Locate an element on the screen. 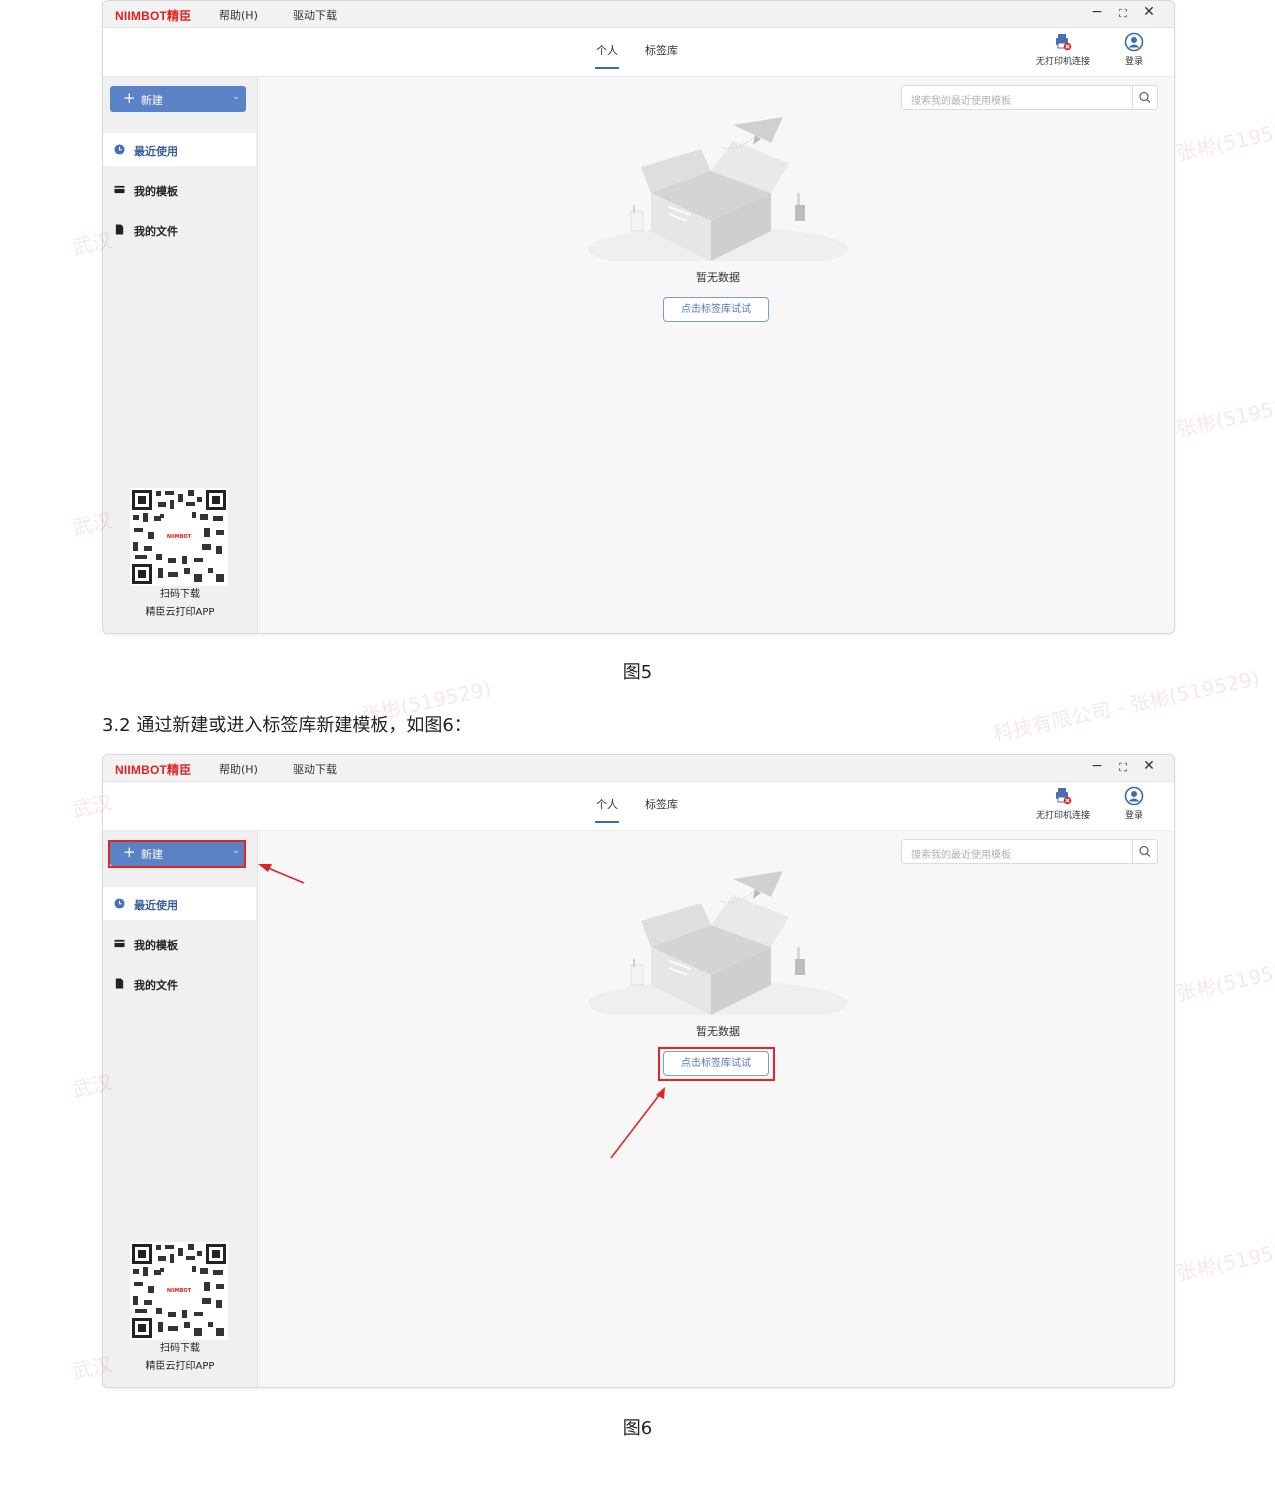 Image resolution: width=1275 pixels, height=1500 pixels. new-button: + 新建 ⌄ is located at coordinates (178, 99).